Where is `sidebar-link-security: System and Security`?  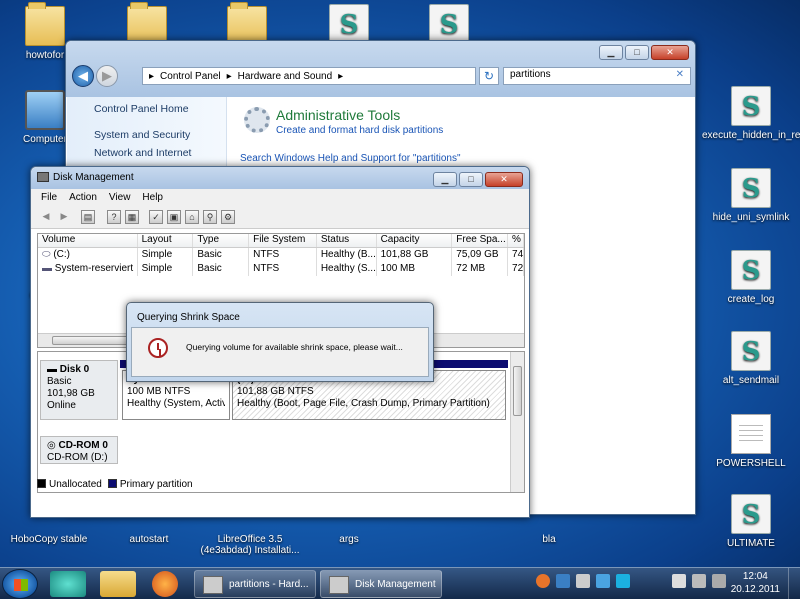 sidebar-link-security: System and Security is located at coordinates (142, 135).